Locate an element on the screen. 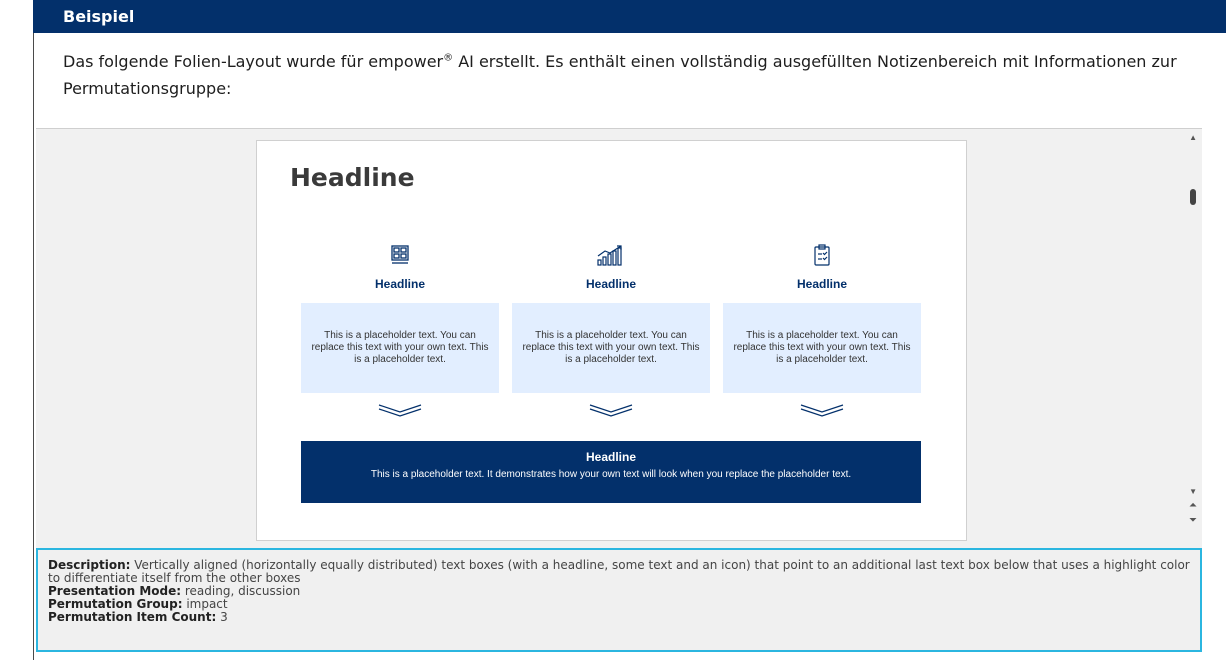  scrollbar-thumb is located at coordinates (1193, 197).